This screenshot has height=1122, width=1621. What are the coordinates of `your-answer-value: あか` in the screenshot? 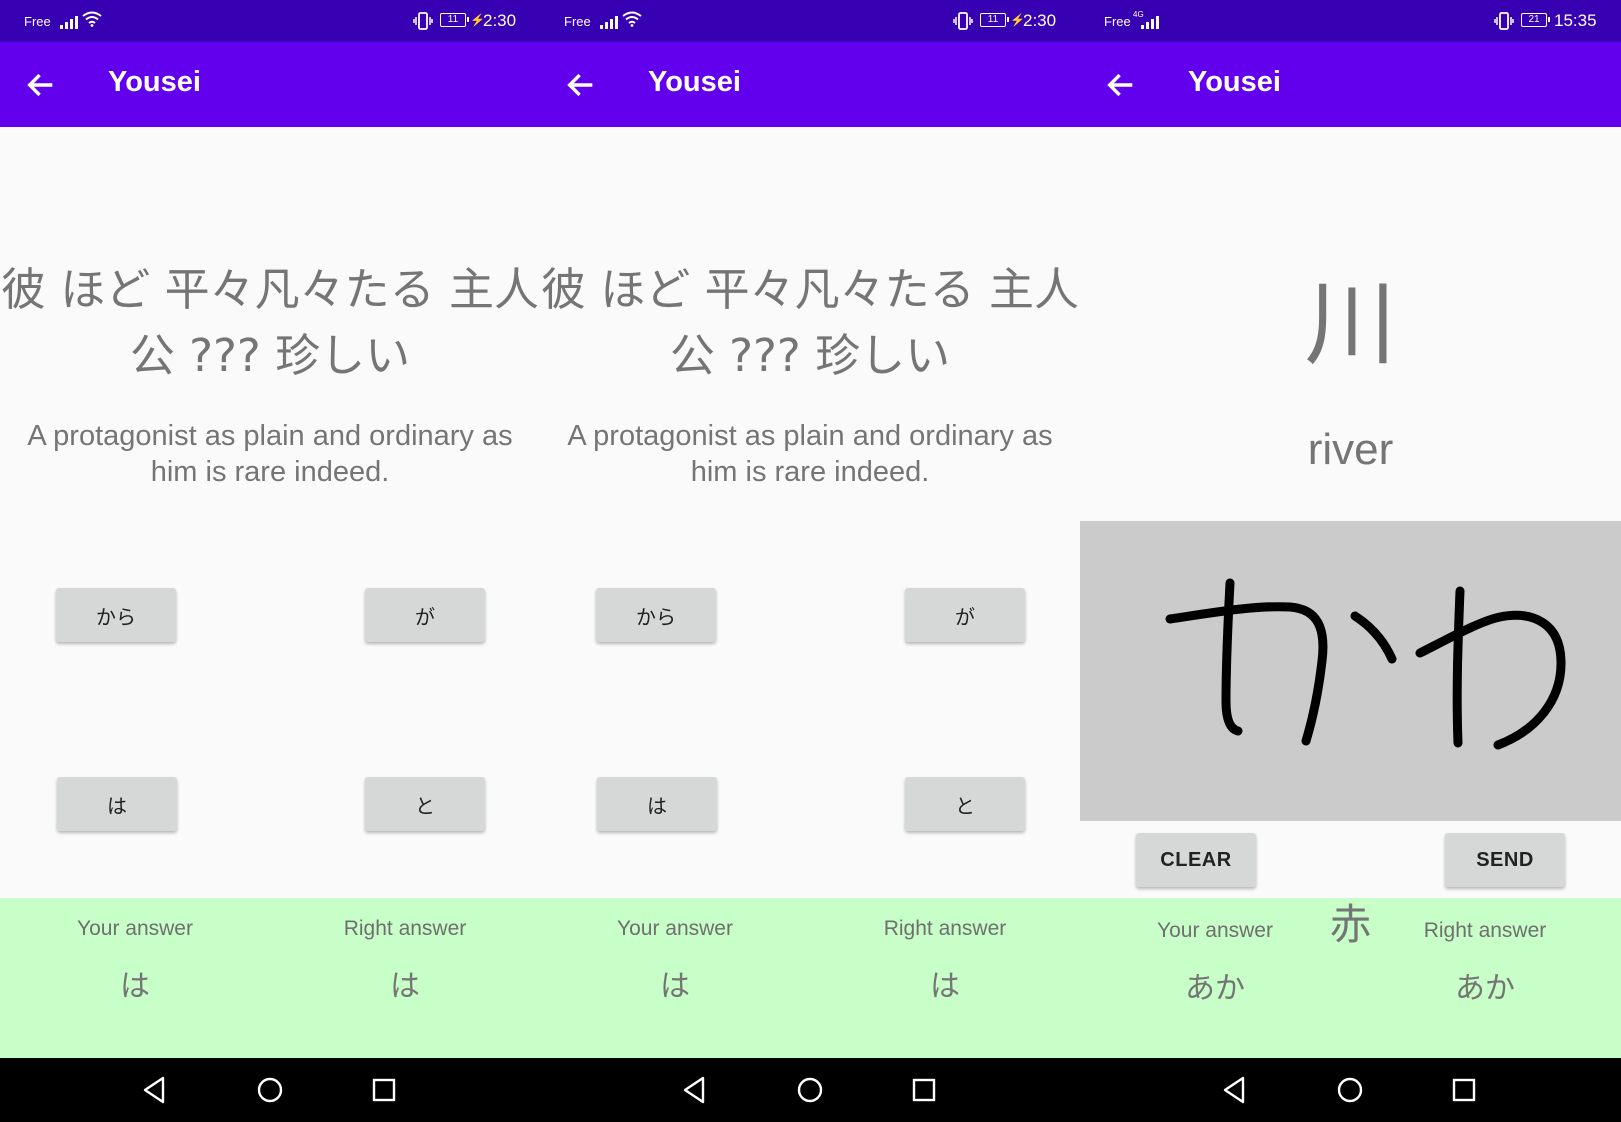 It's located at (1215, 988).